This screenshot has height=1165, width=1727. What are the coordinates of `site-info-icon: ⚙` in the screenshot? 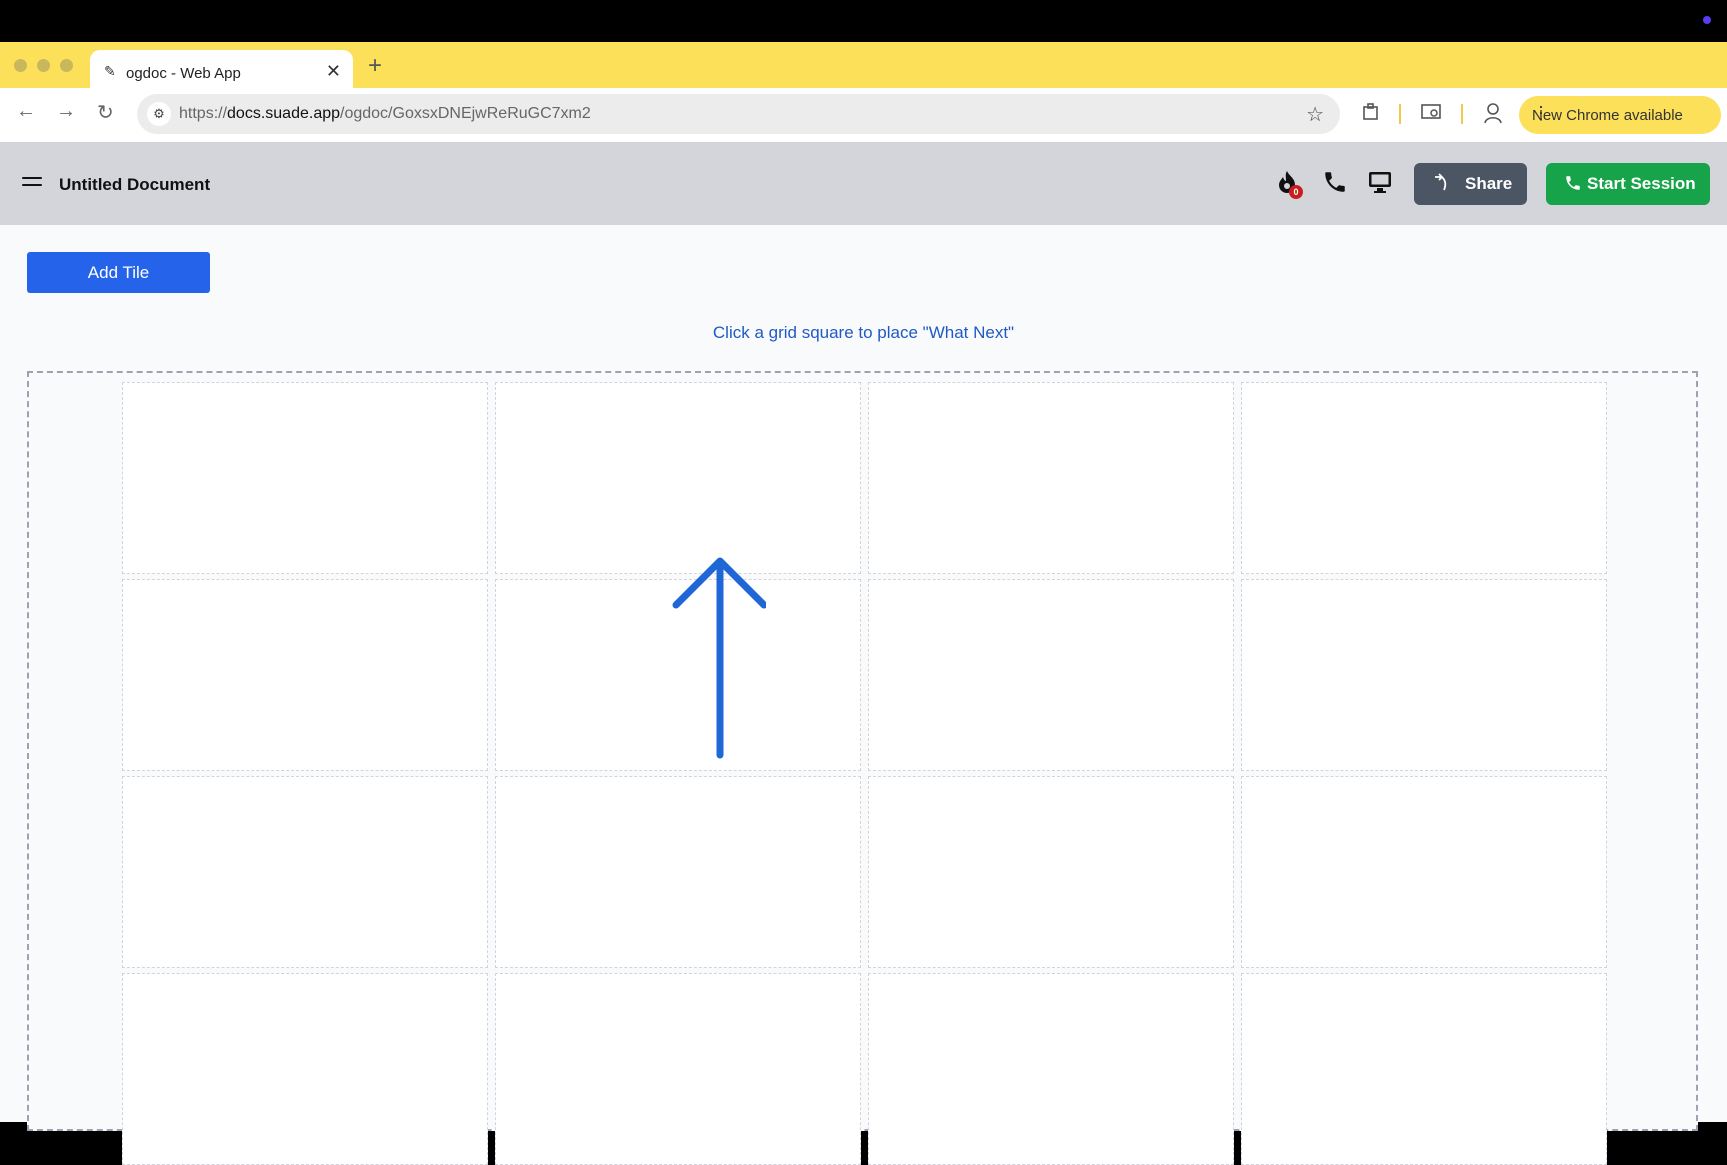 It's located at (159, 114).